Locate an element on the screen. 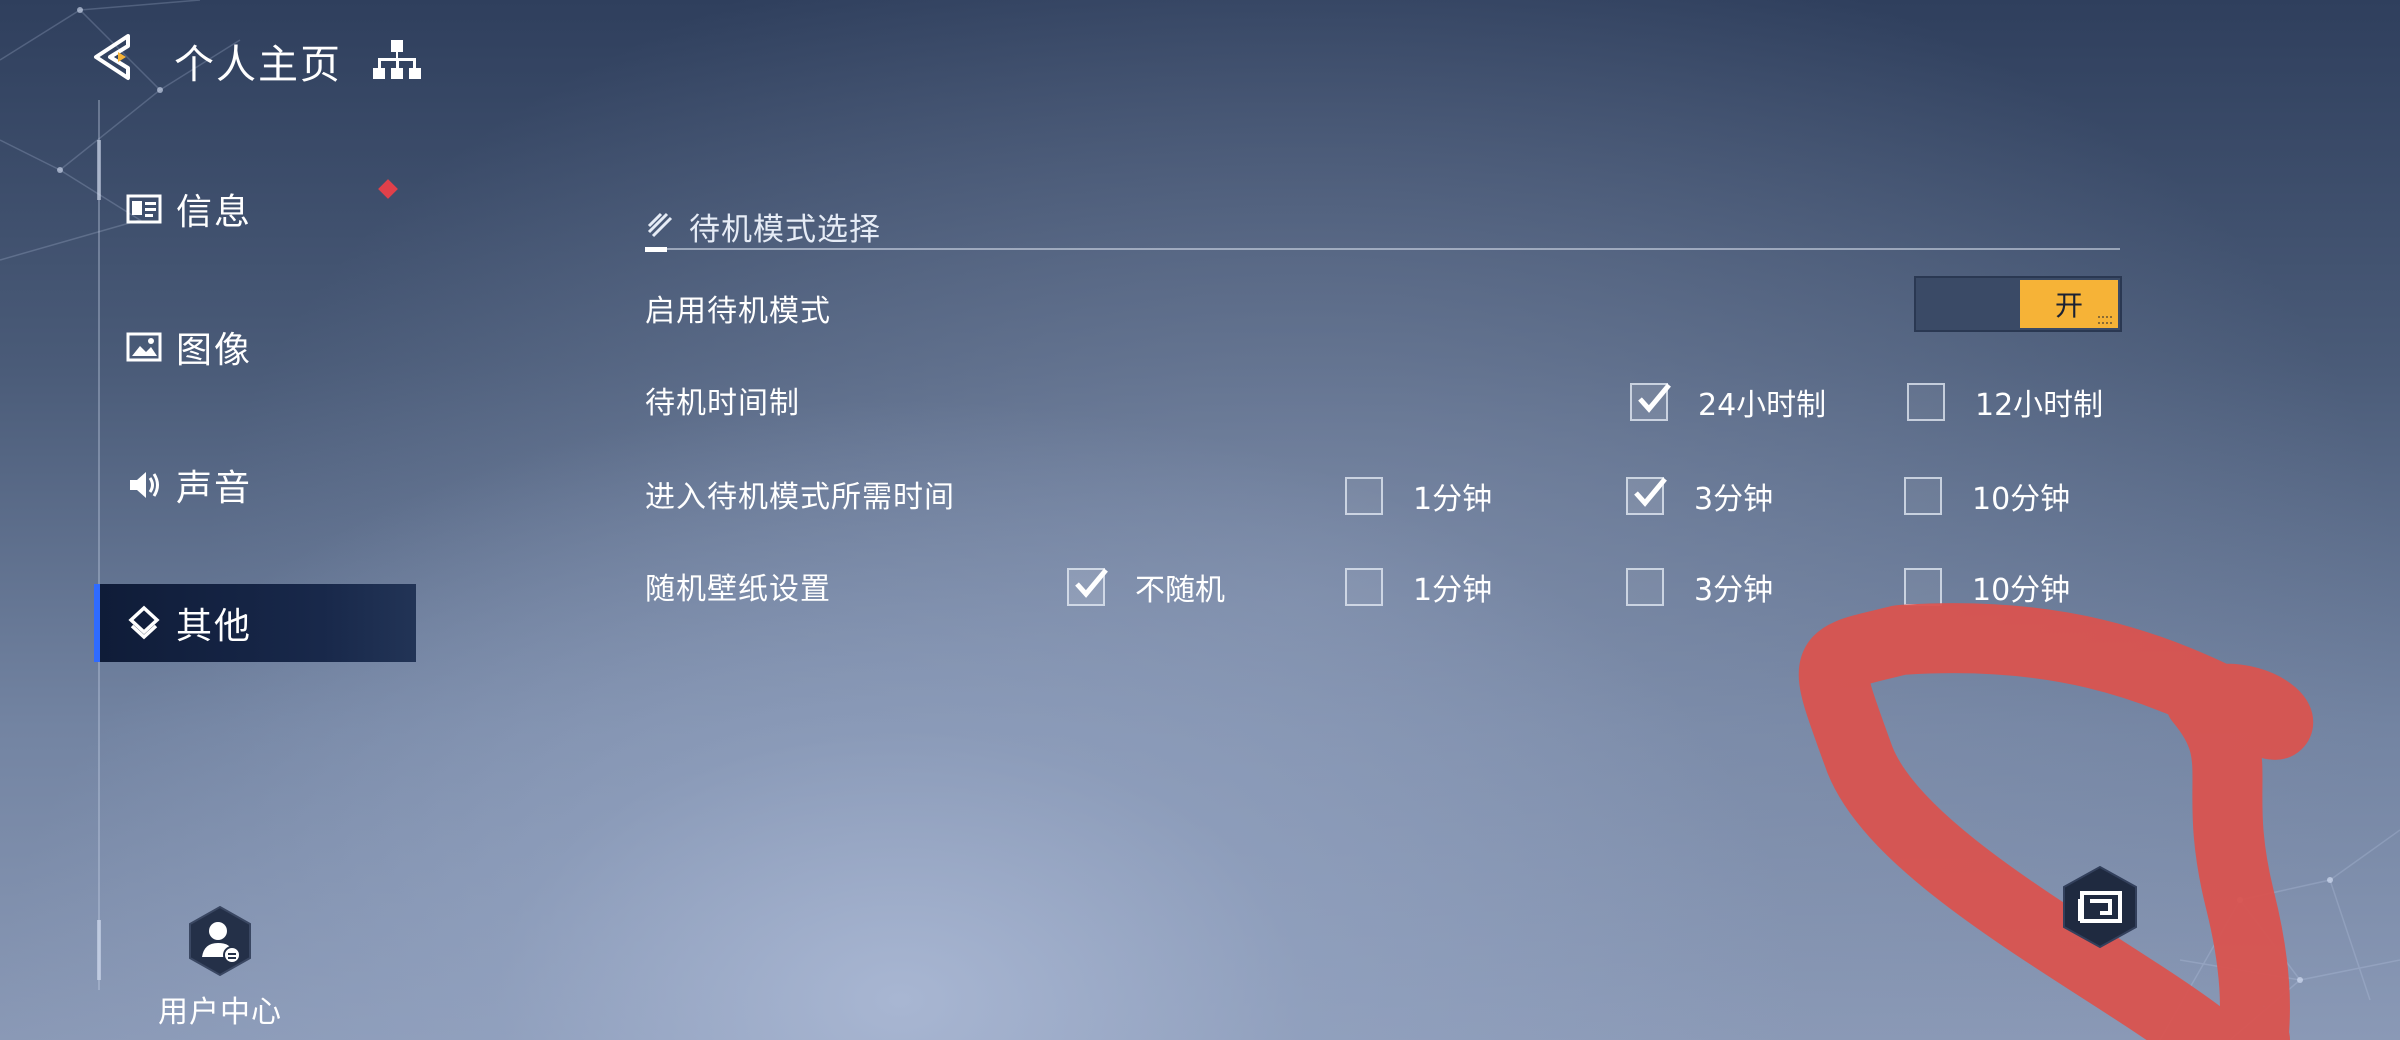 The width and height of the screenshot is (2400, 1040). sidebar-item-label: 图像 is located at coordinates (214, 350).